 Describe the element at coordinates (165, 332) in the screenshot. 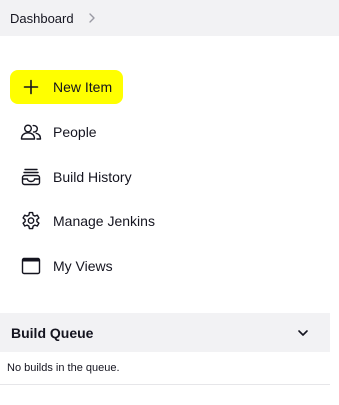

I see `build-queue-header: Build Queue` at that location.